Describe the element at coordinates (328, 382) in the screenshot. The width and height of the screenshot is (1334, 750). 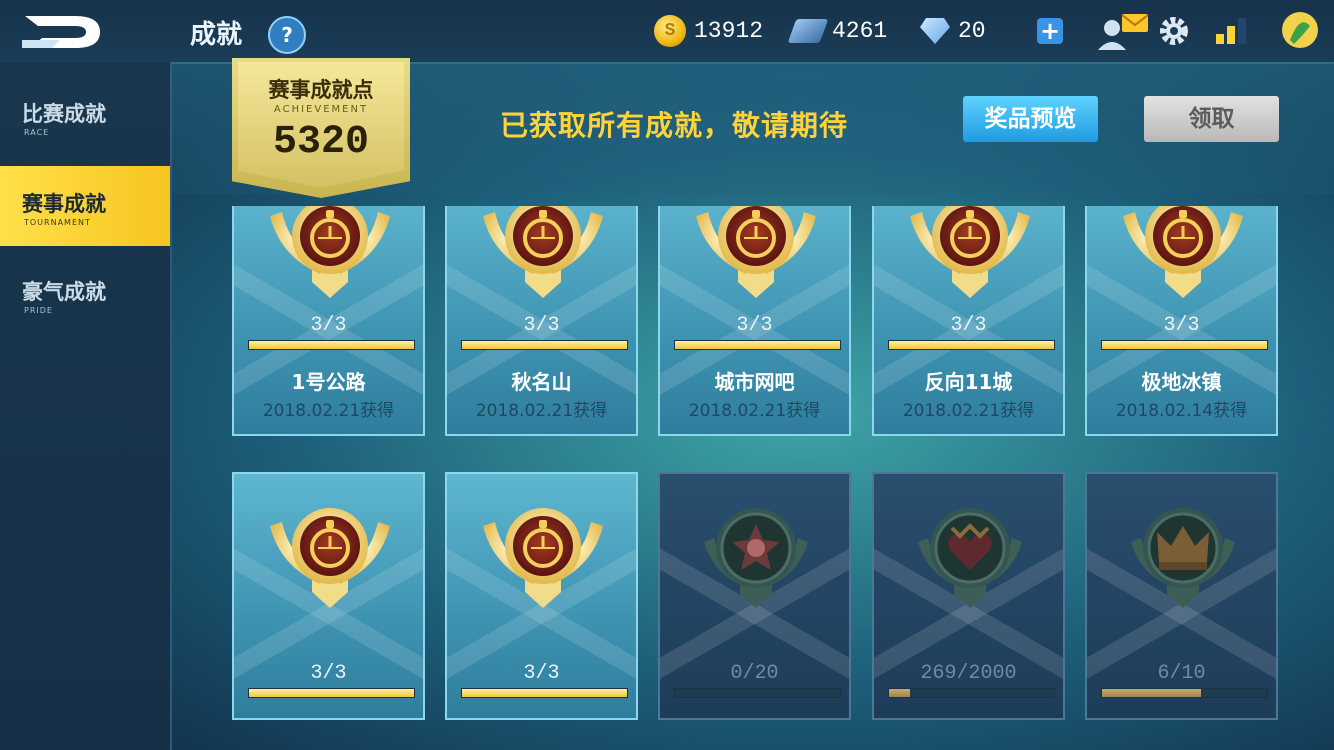
I see `achievement-name: 1号公路` at that location.